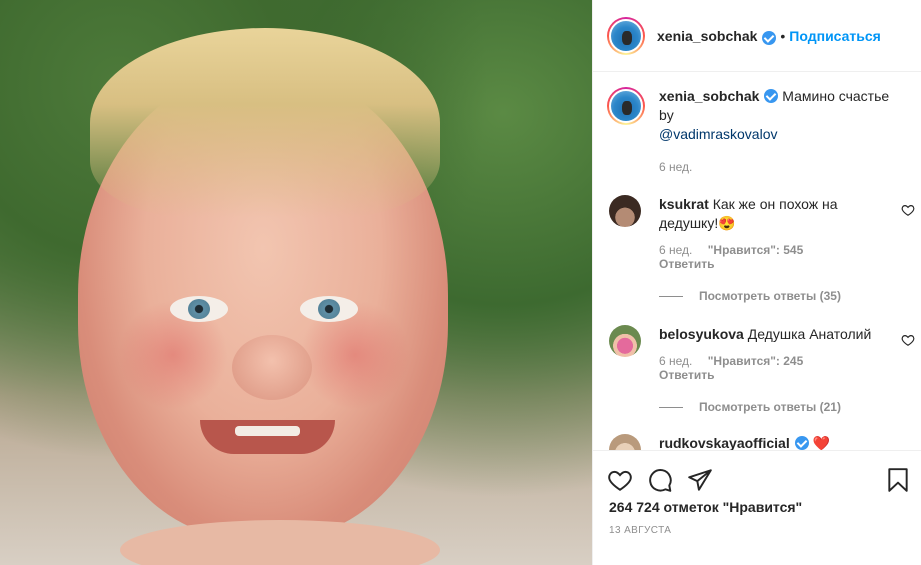 The image size is (921, 565). What do you see at coordinates (756, 361) in the screenshot?
I see `comment-likes: "Нравится": 245` at bounding box center [756, 361].